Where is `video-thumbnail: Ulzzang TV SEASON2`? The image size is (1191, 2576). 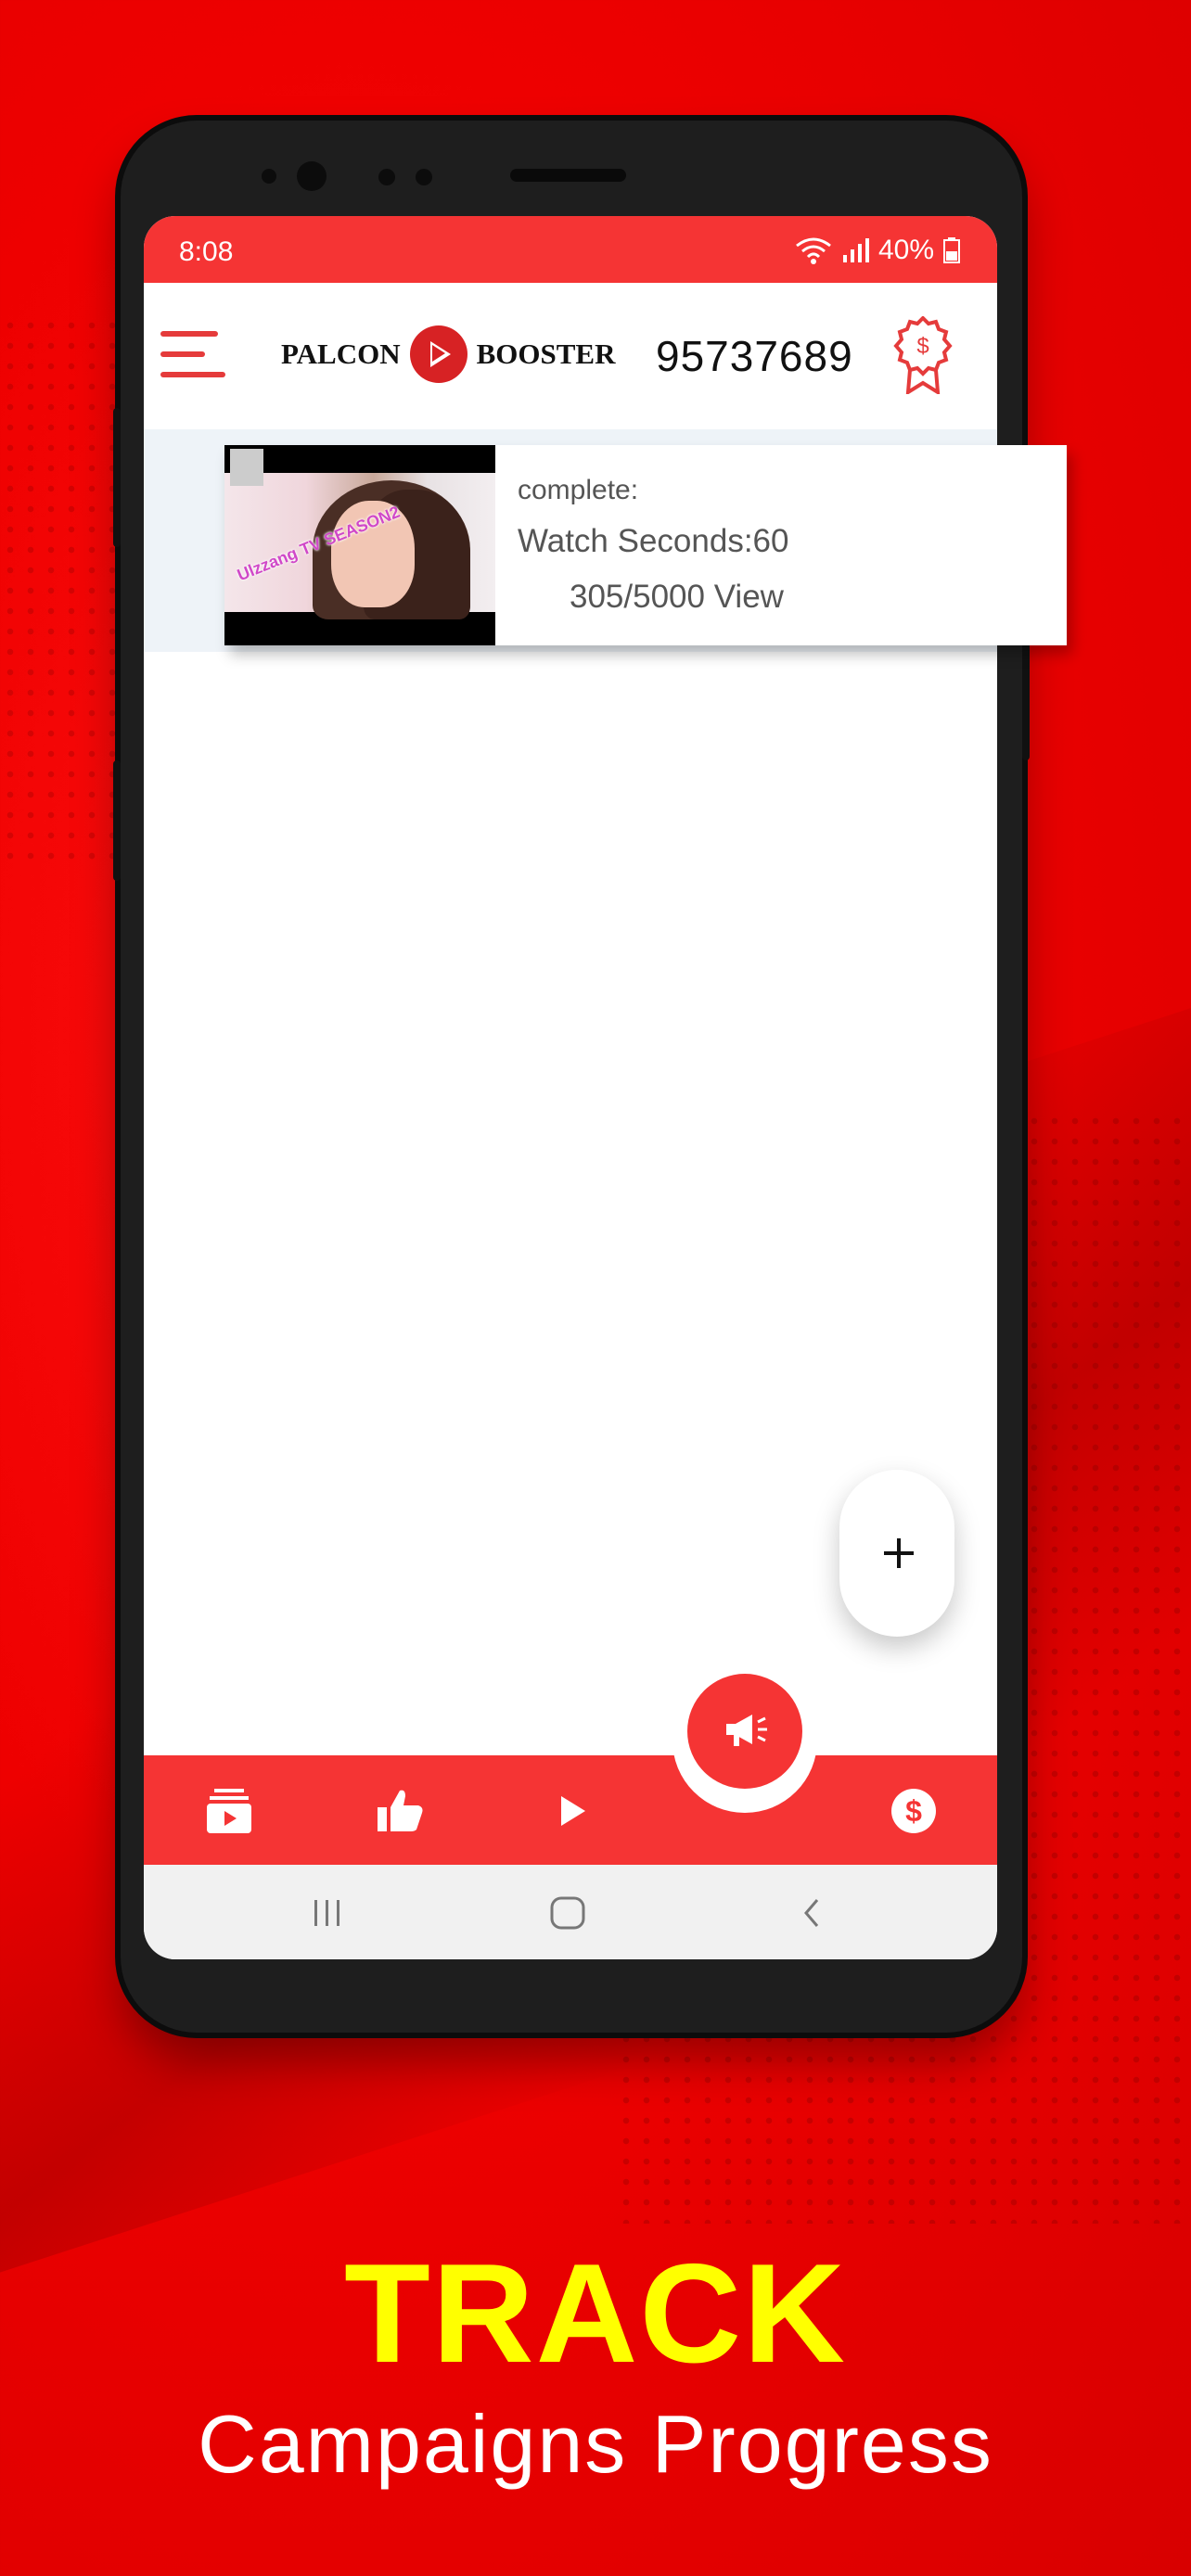
video-thumbnail: Ulzzang TV SEASON2 is located at coordinates (360, 545).